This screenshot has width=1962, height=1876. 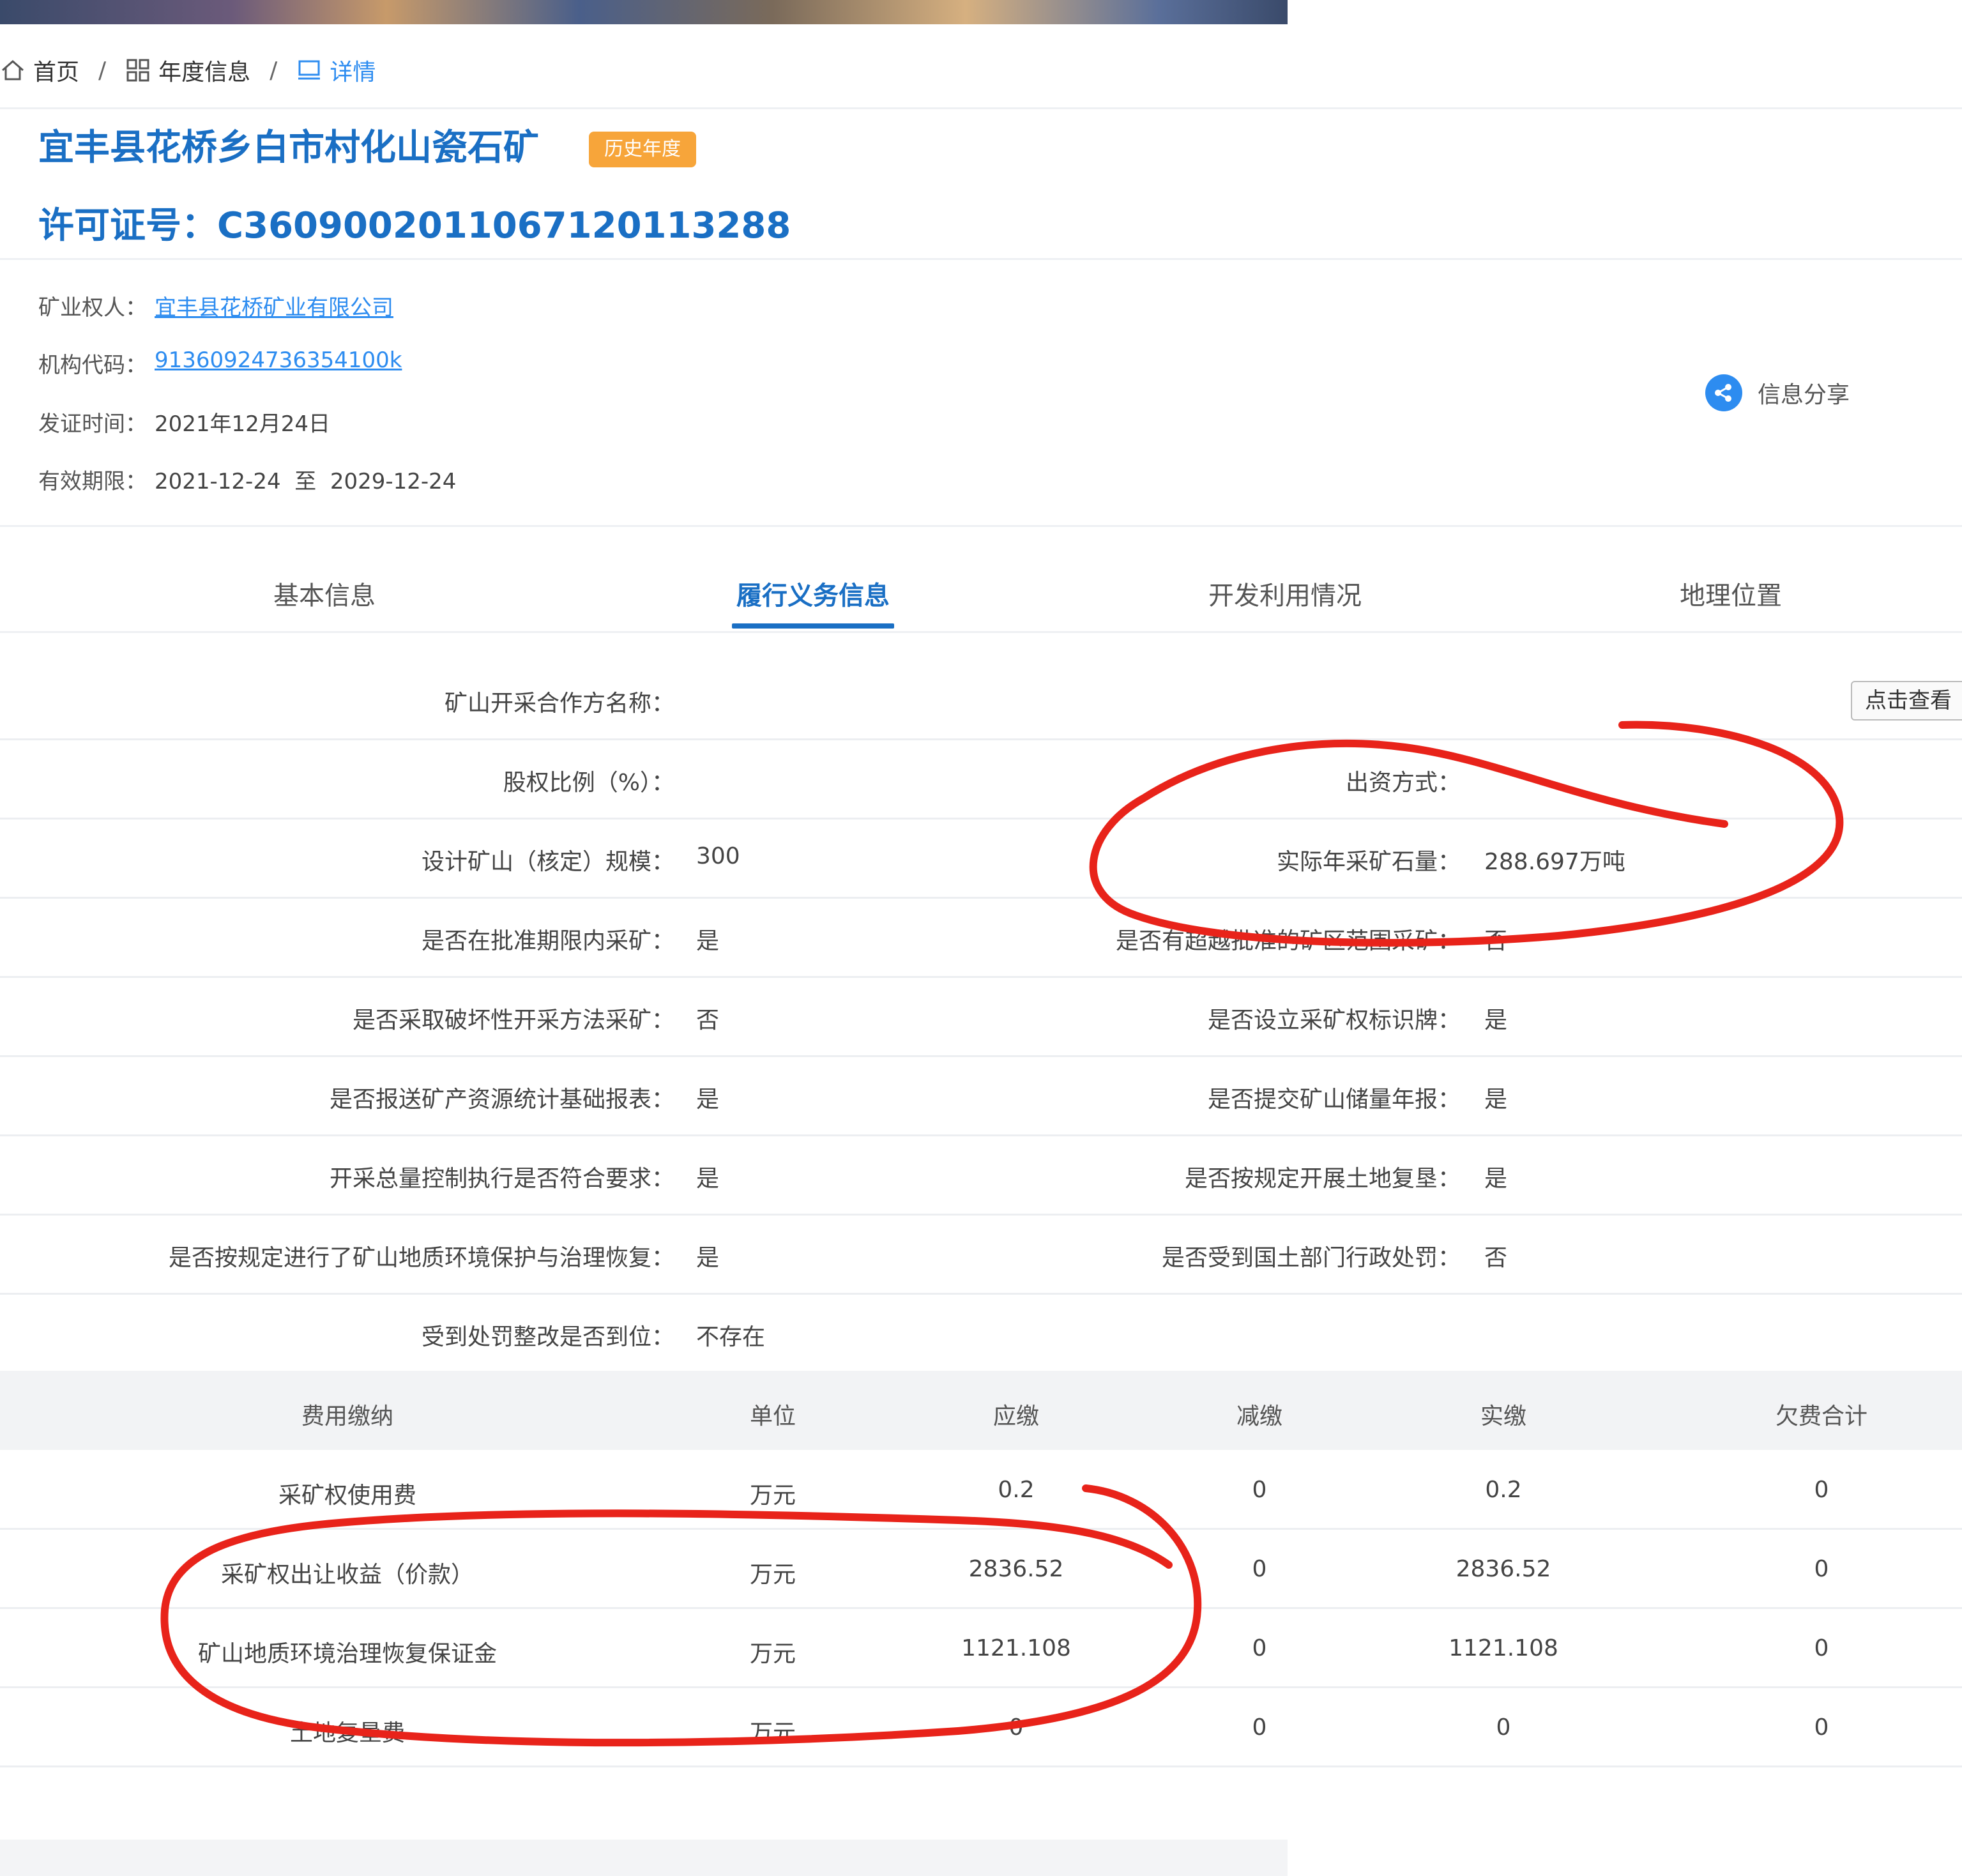 I want to click on tab-obligation-info: 履行义务信息, so click(x=813, y=593).